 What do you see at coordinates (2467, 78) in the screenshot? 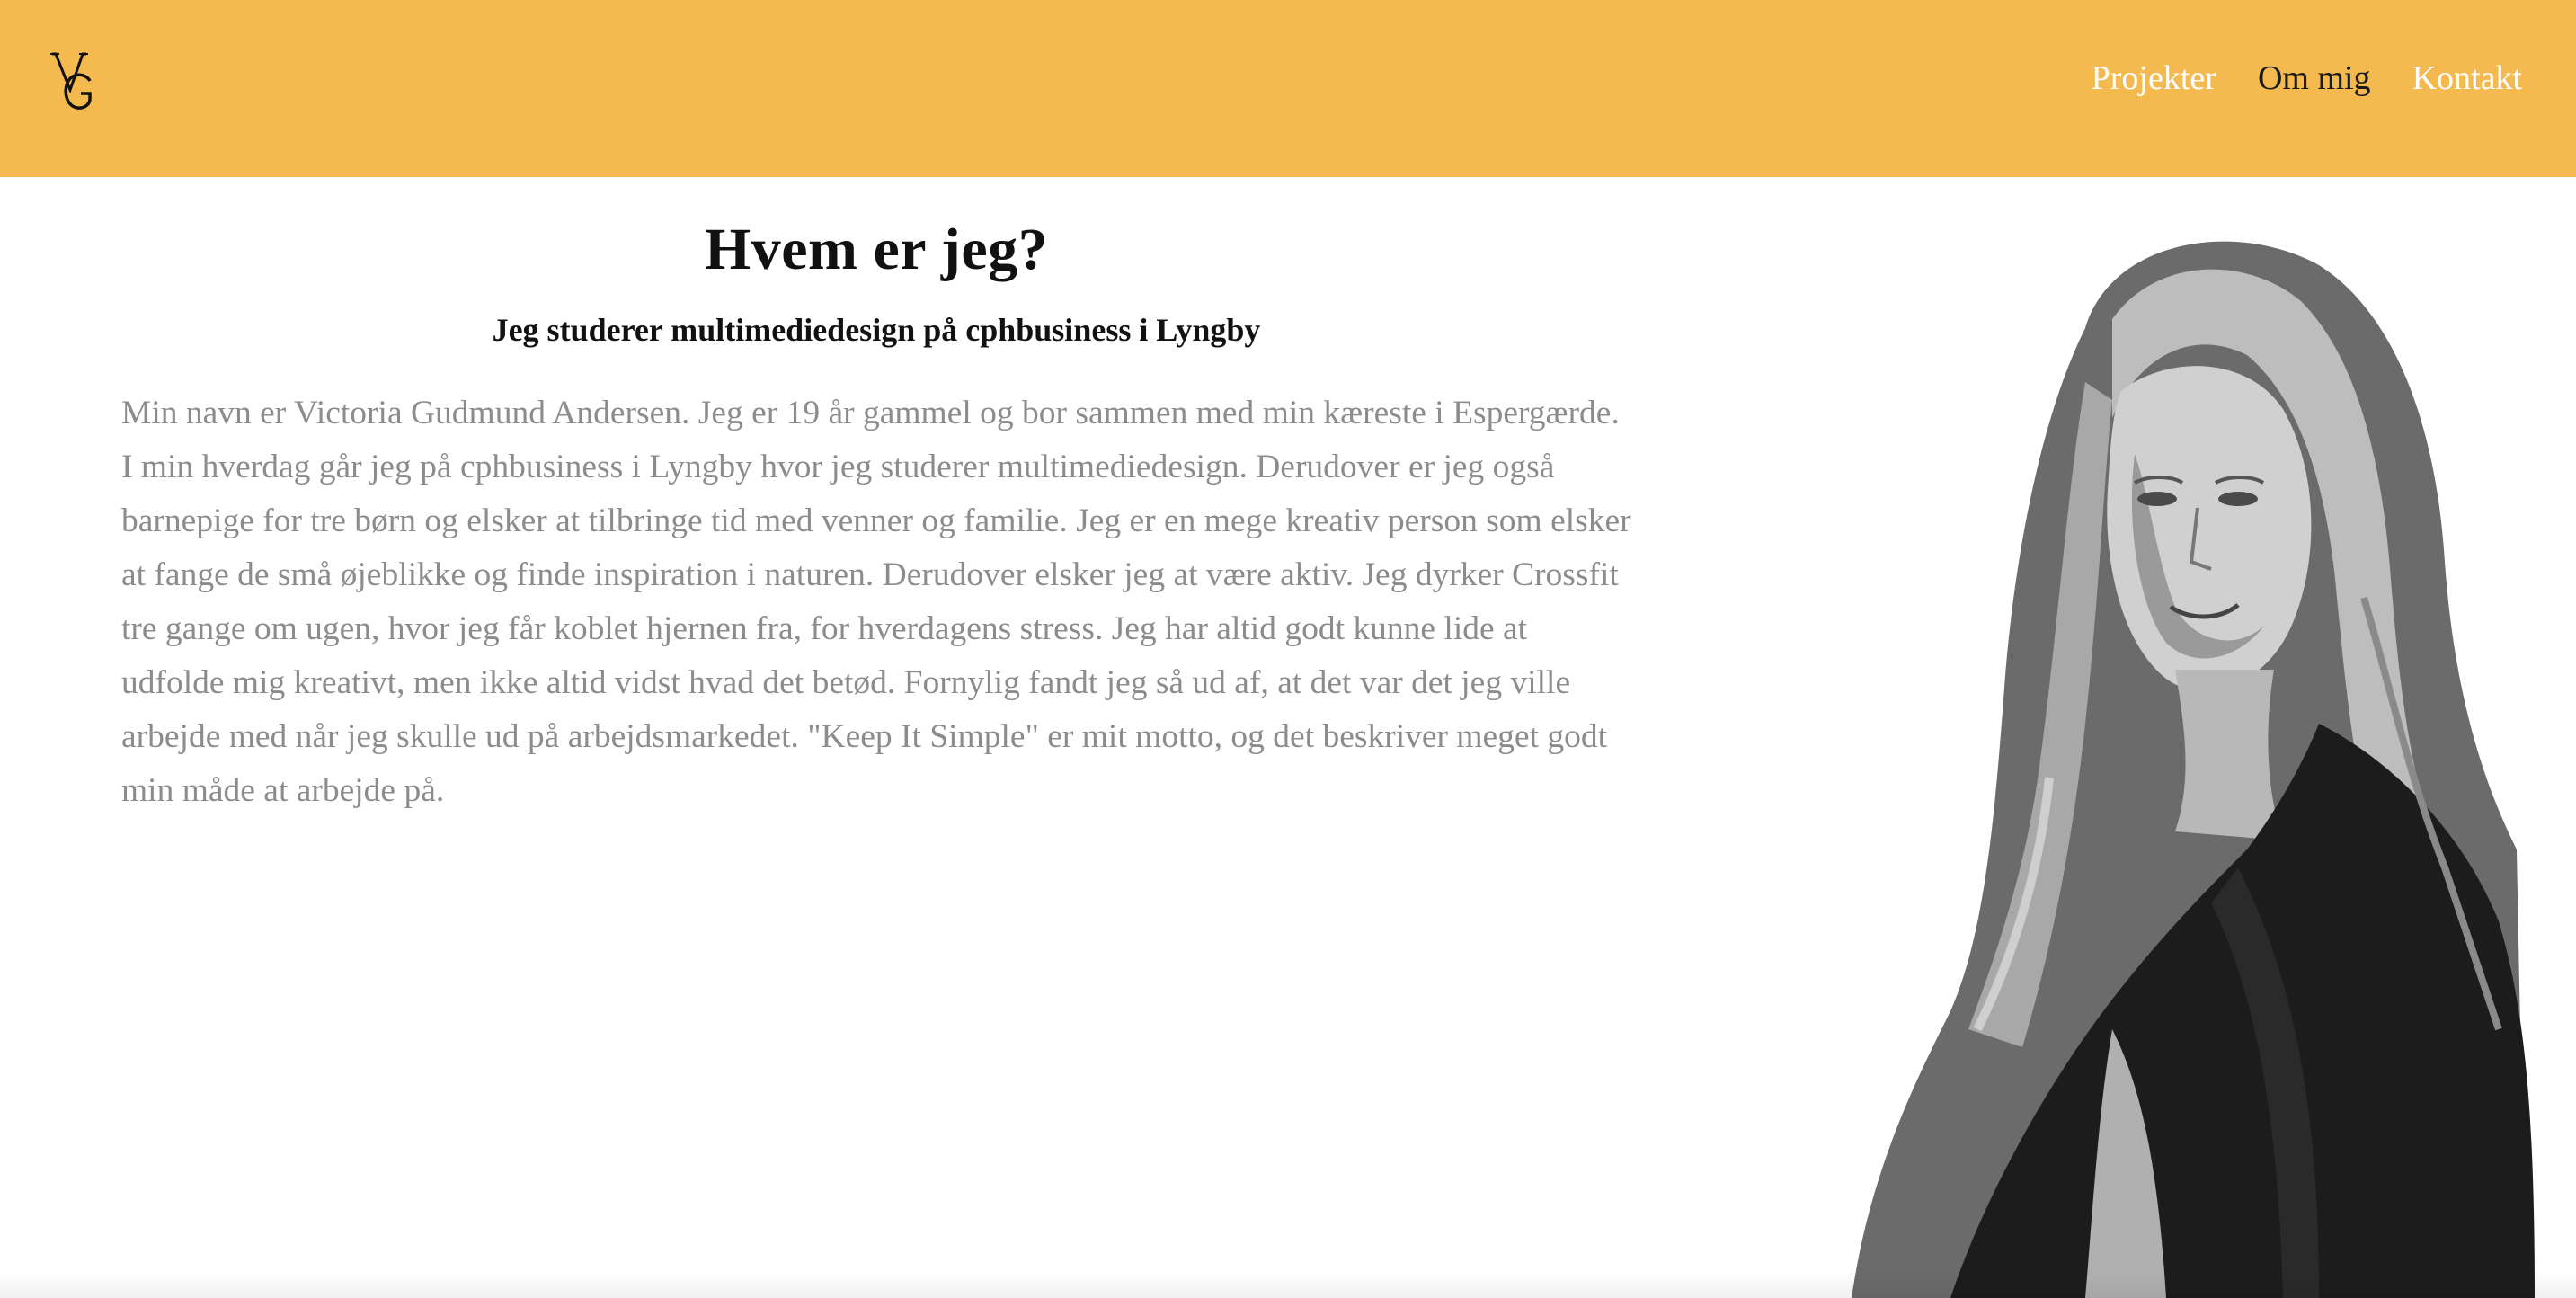
I see `nav-link-kontakt: Kontakt` at bounding box center [2467, 78].